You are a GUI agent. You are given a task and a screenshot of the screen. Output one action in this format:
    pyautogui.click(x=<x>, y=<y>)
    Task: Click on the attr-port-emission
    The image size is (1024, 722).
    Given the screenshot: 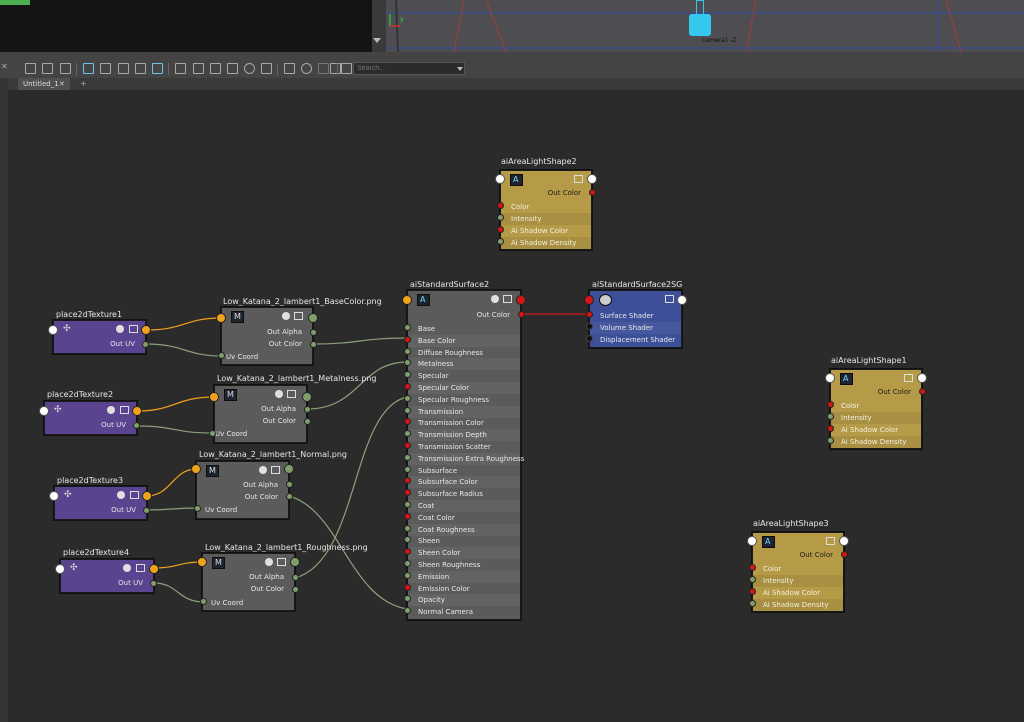 What is the action you would take?
    pyautogui.click(x=407, y=575)
    